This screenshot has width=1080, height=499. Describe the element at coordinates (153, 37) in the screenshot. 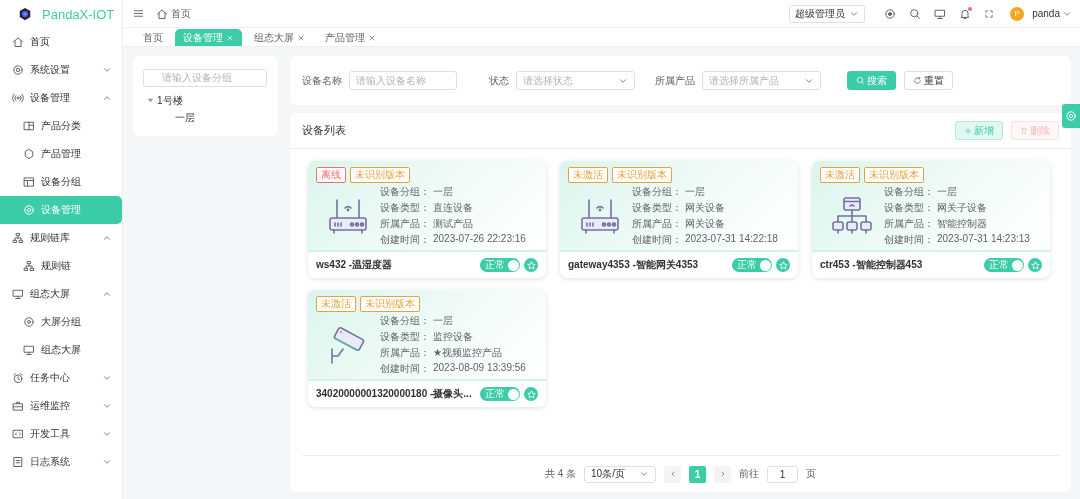

I see `tab: 首页` at that location.